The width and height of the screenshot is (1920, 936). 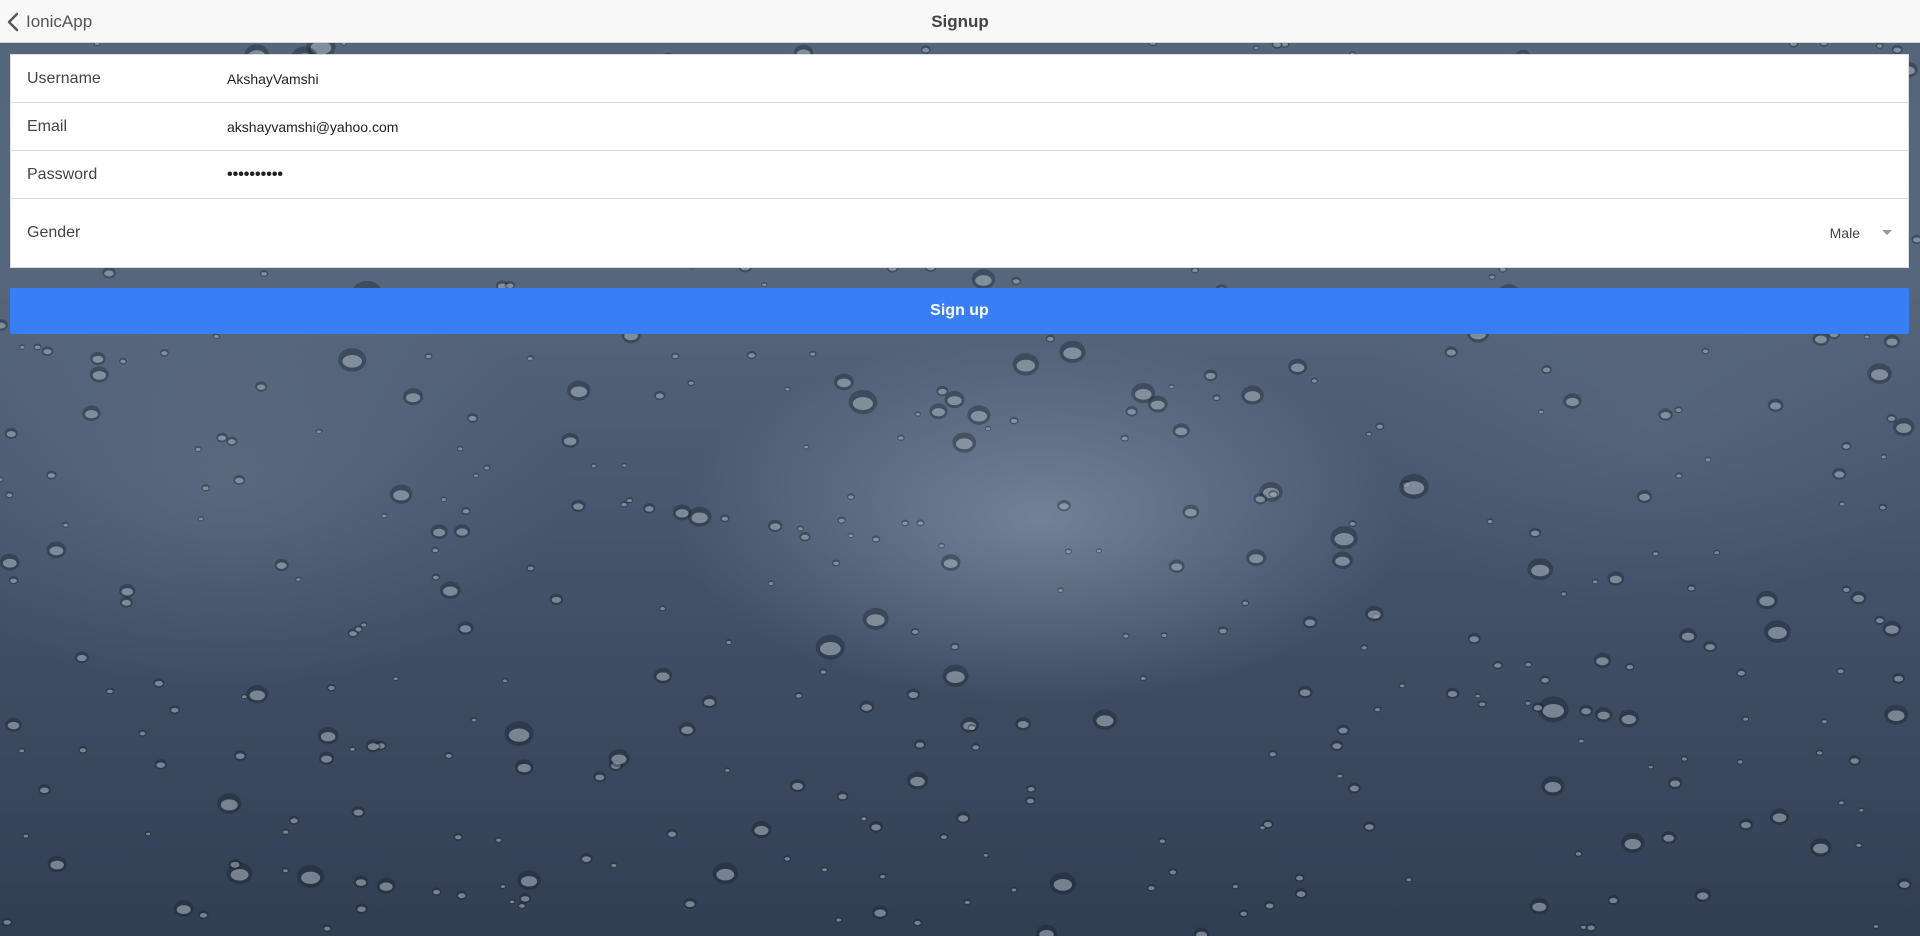 I want to click on password-input, so click(x=1061, y=174).